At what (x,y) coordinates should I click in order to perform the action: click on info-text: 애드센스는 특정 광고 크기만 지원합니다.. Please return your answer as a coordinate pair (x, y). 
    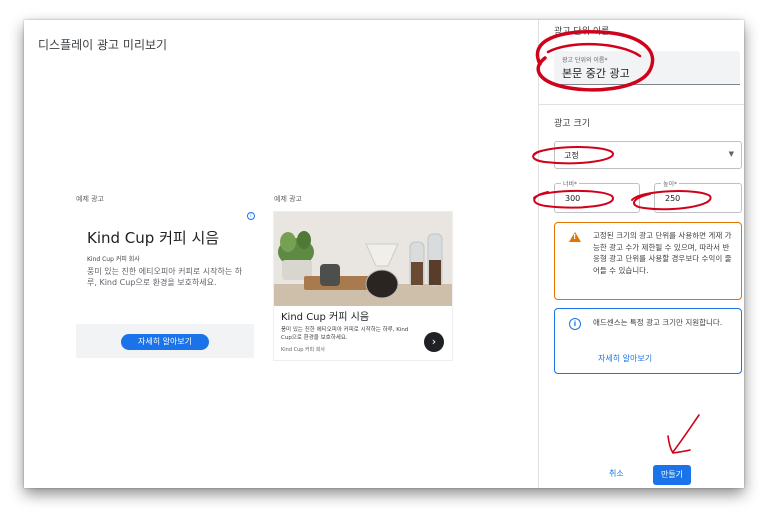
    Looking at the image, I should click on (658, 322).